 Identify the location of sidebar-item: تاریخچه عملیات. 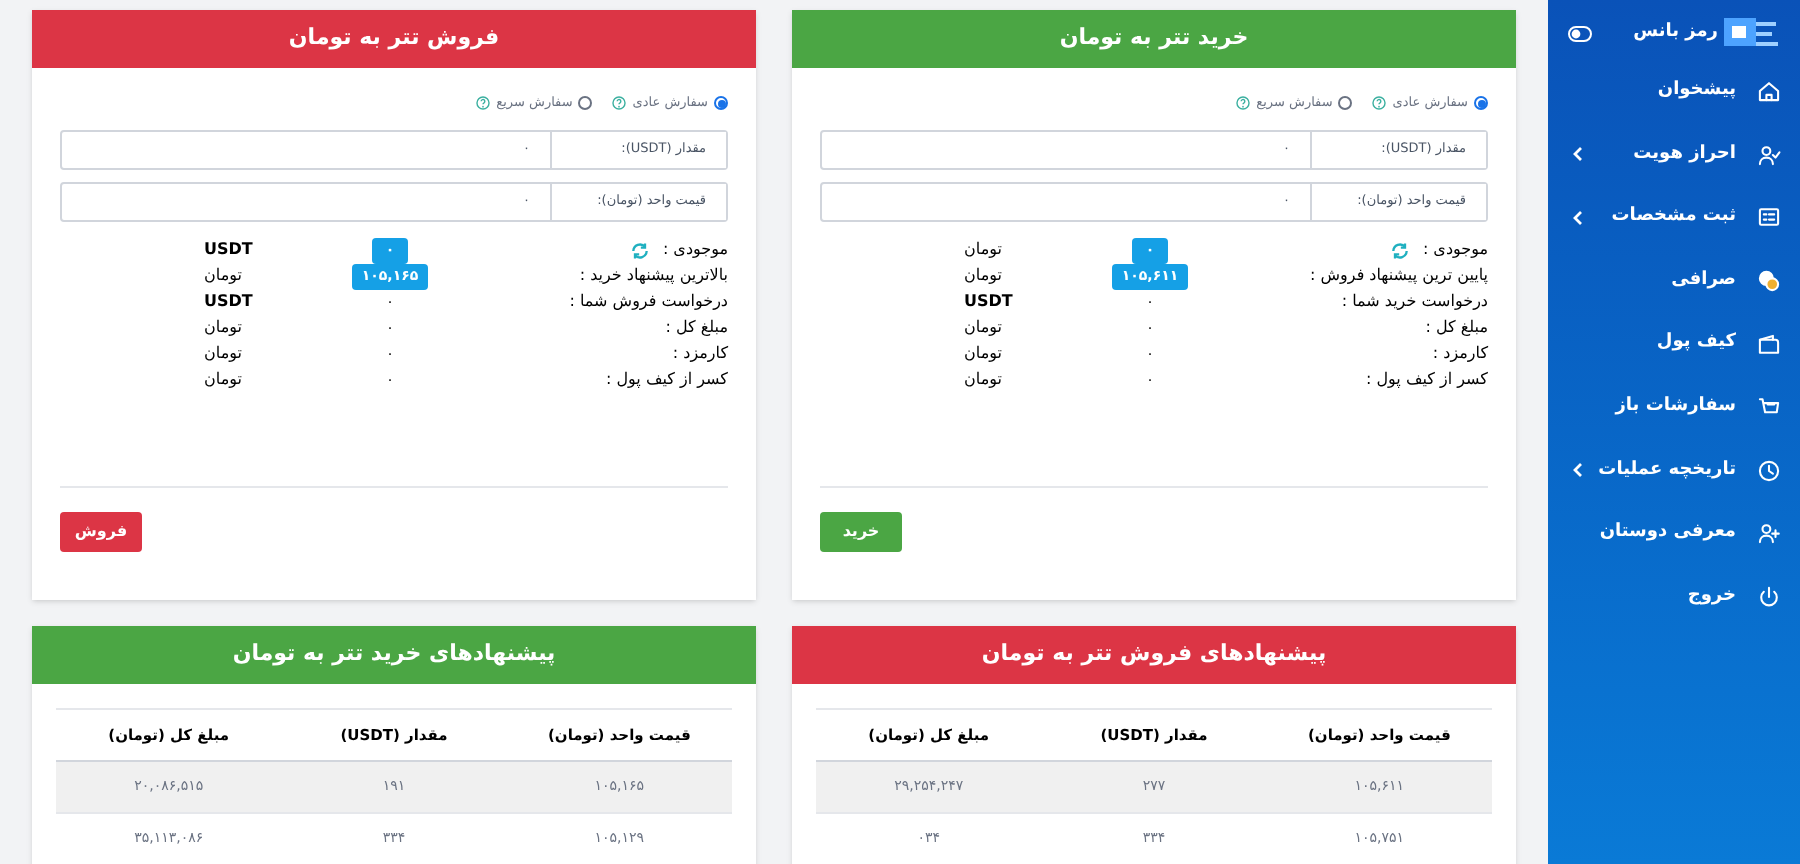
(1674, 471).